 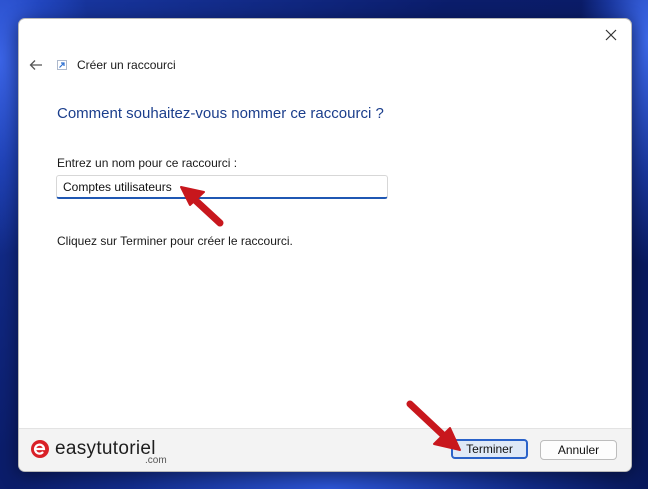 What do you see at coordinates (325, 449) in the screenshot?
I see `dialog-footer: easytutoriel .com Terminer Annuler` at bounding box center [325, 449].